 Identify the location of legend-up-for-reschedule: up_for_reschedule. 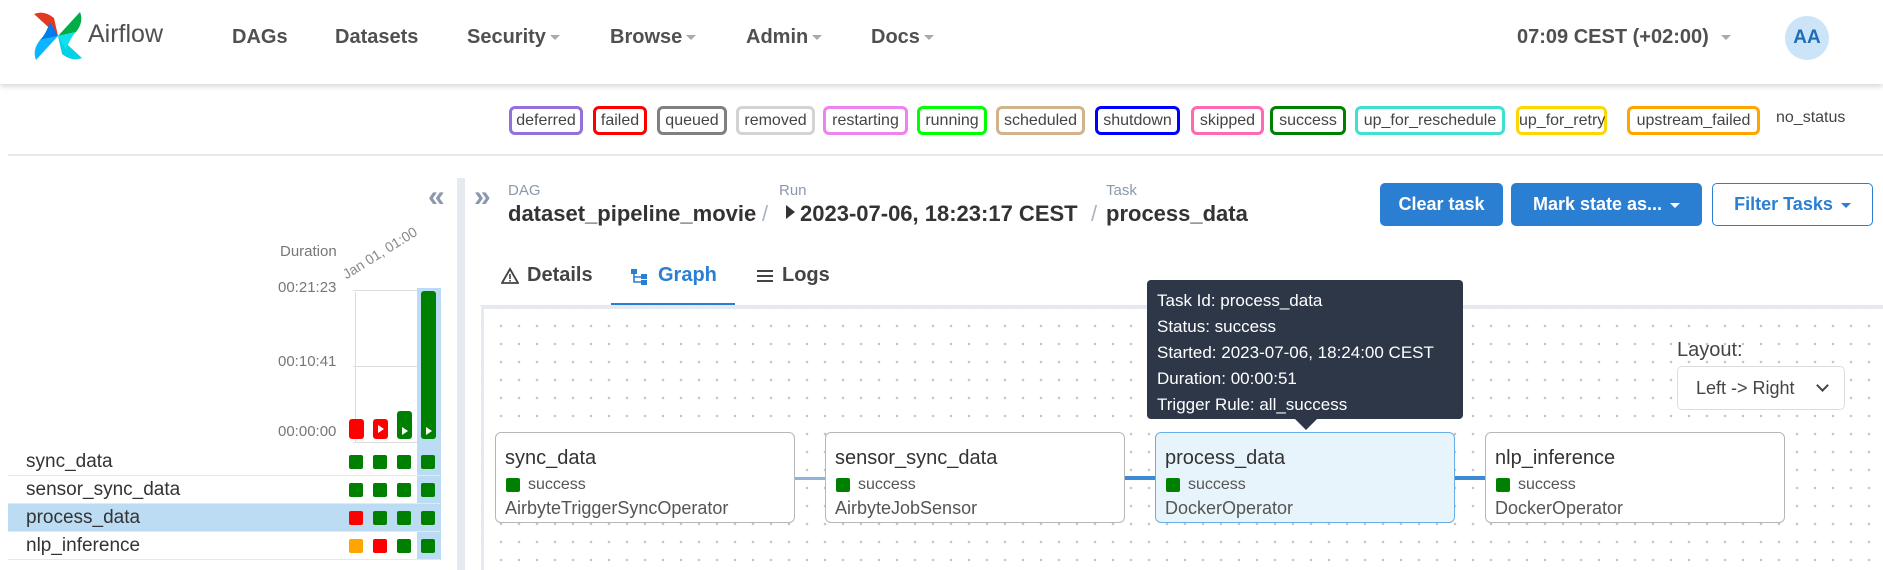
(1430, 120).